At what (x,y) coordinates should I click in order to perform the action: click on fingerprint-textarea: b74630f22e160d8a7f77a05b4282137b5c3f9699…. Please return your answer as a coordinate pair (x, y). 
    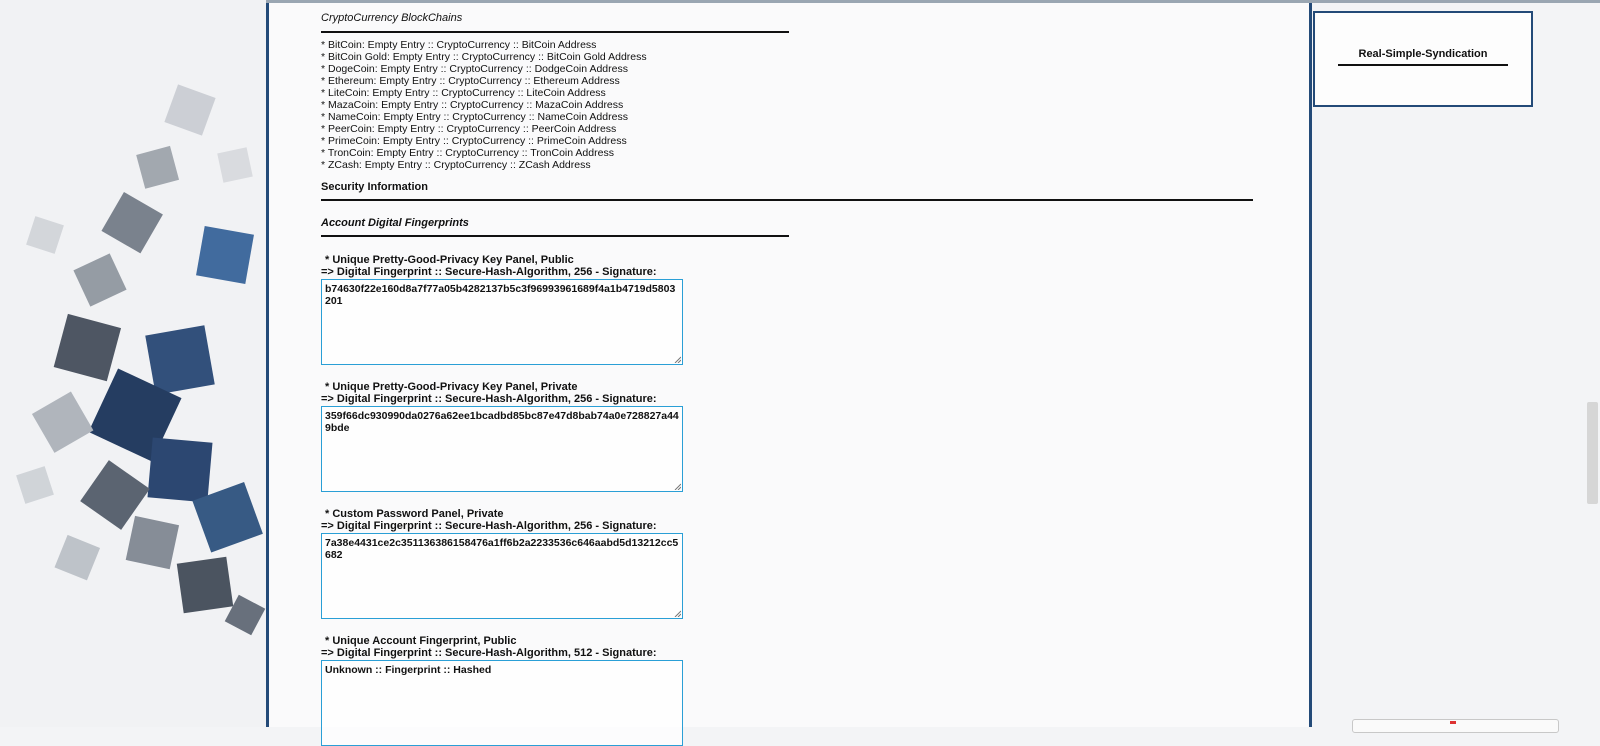
    Looking at the image, I should click on (502, 322).